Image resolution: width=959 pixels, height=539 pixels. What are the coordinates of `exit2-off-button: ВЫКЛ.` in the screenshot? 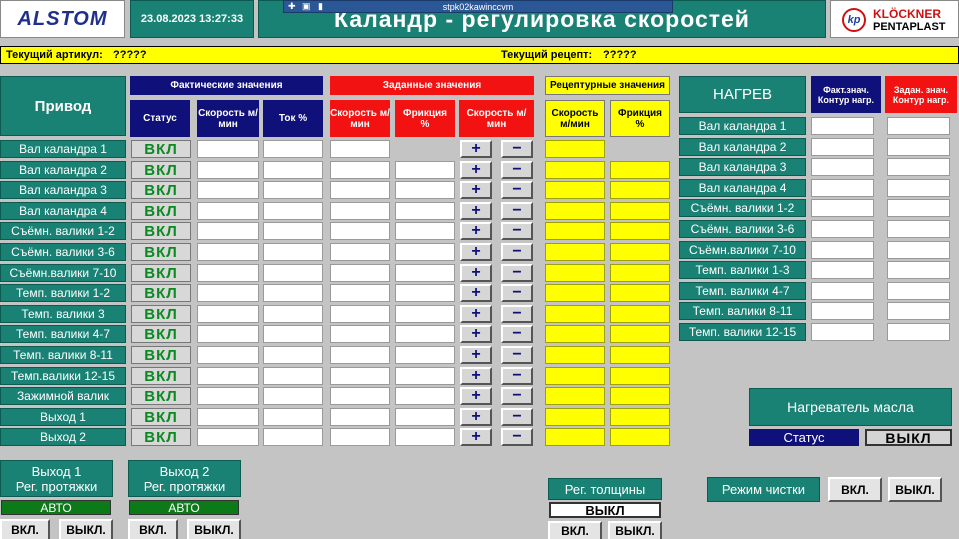 It's located at (214, 529).